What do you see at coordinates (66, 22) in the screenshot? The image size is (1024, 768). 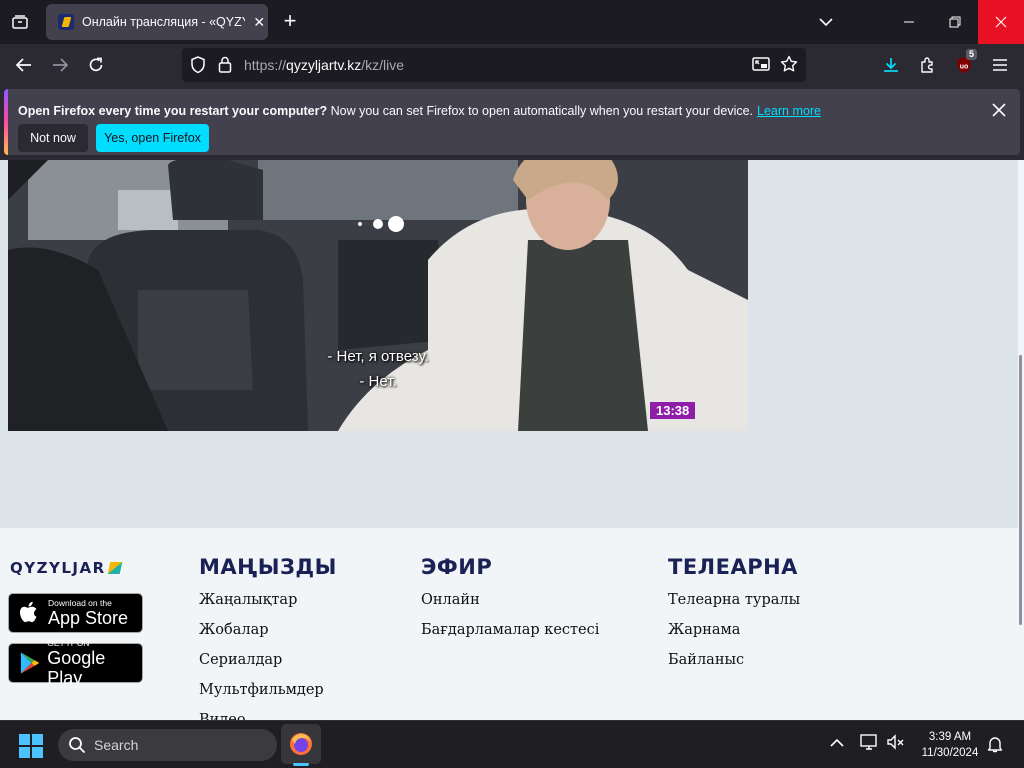 I see `site-favicon-icon` at bounding box center [66, 22].